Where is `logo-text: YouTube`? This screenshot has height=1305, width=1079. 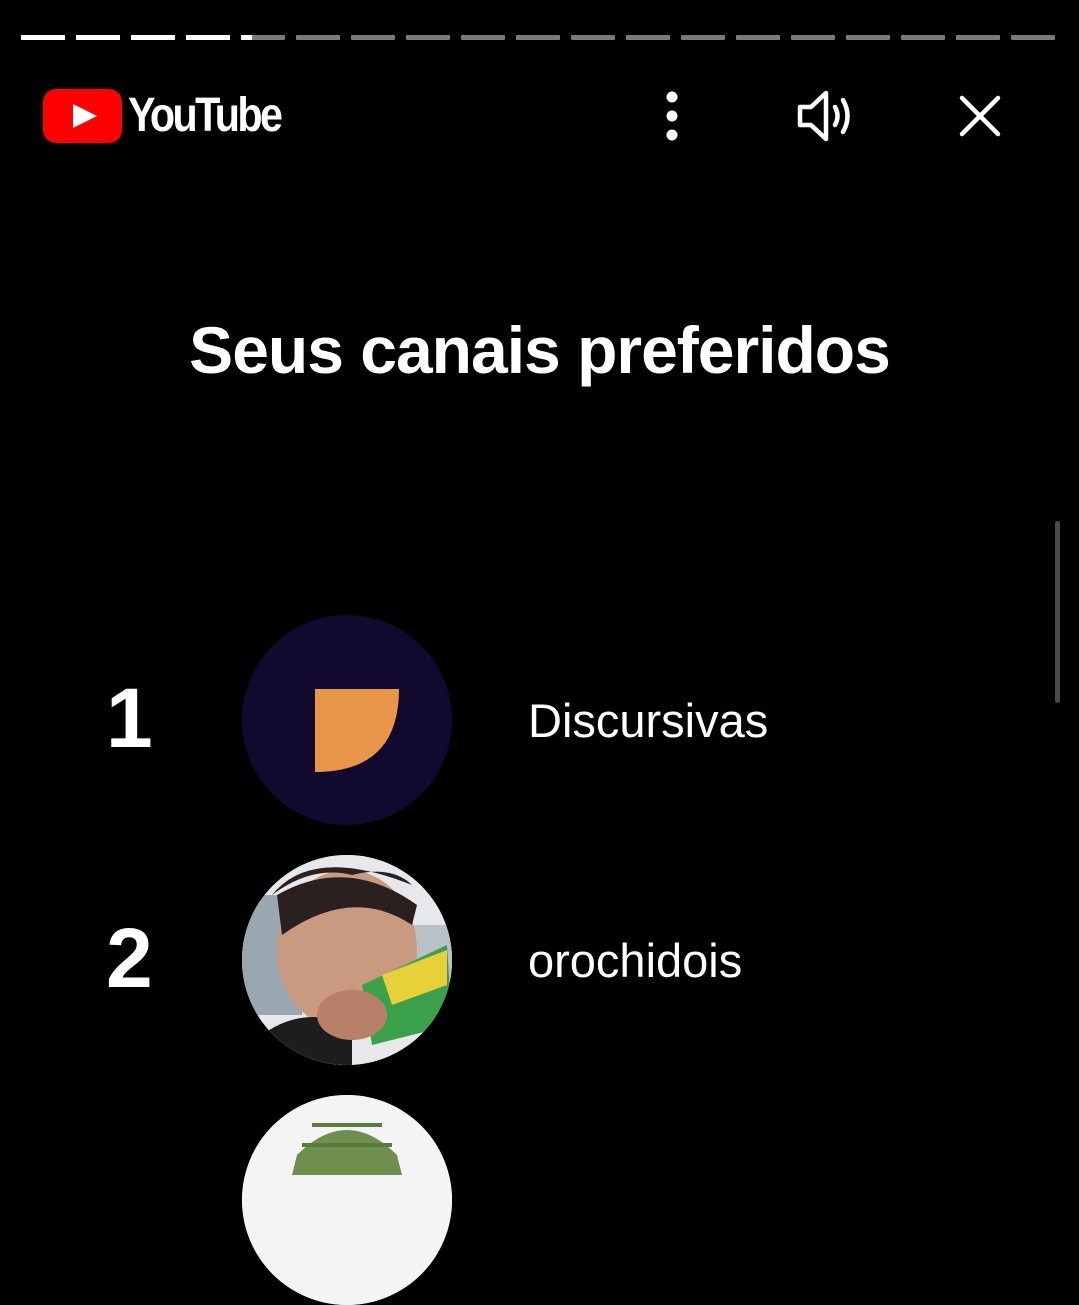 logo-text: YouTube is located at coordinates (205, 115).